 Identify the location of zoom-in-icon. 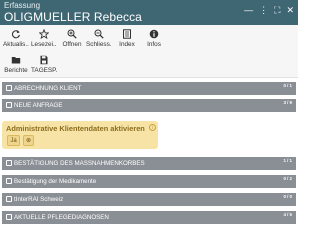
(72, 34).